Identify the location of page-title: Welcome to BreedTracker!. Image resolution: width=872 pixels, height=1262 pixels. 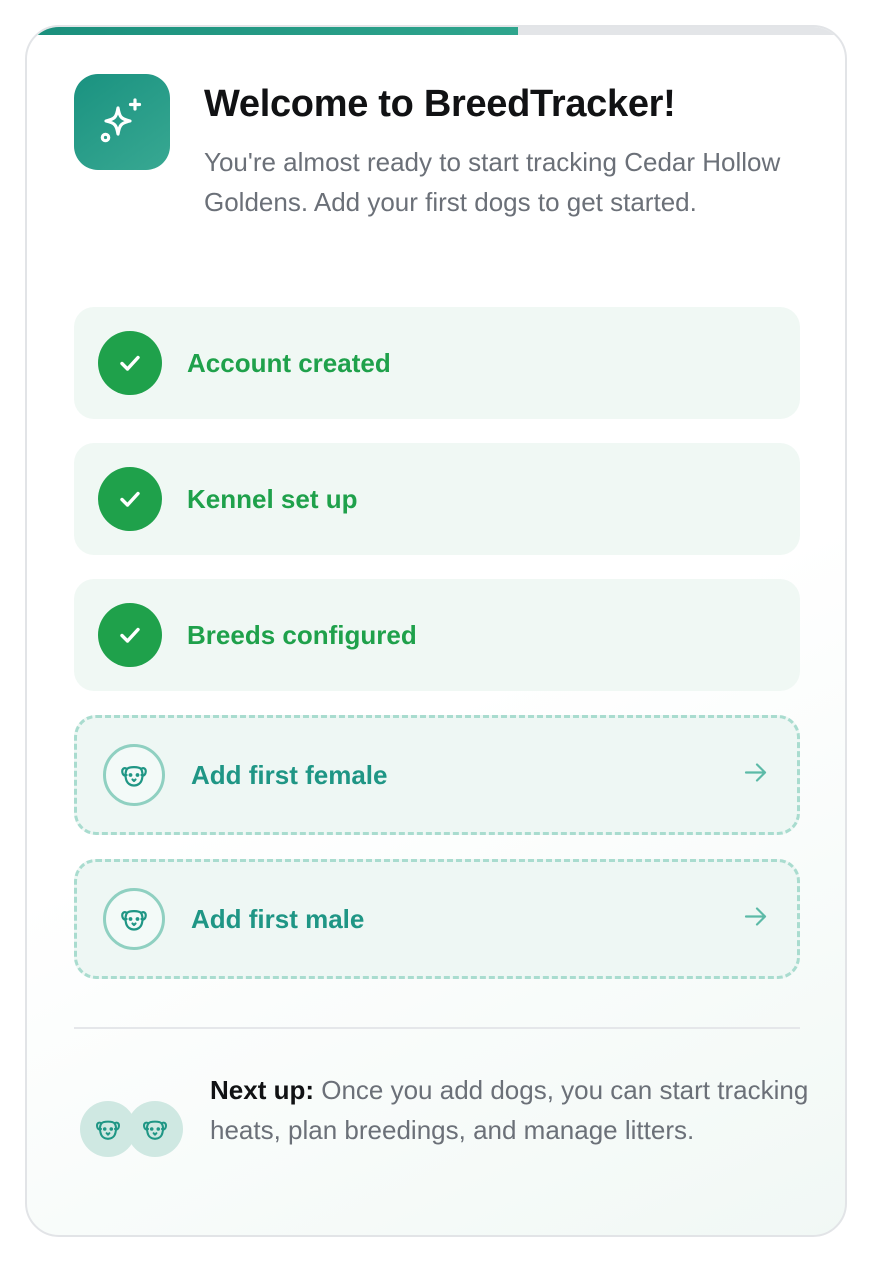
(440, 104).